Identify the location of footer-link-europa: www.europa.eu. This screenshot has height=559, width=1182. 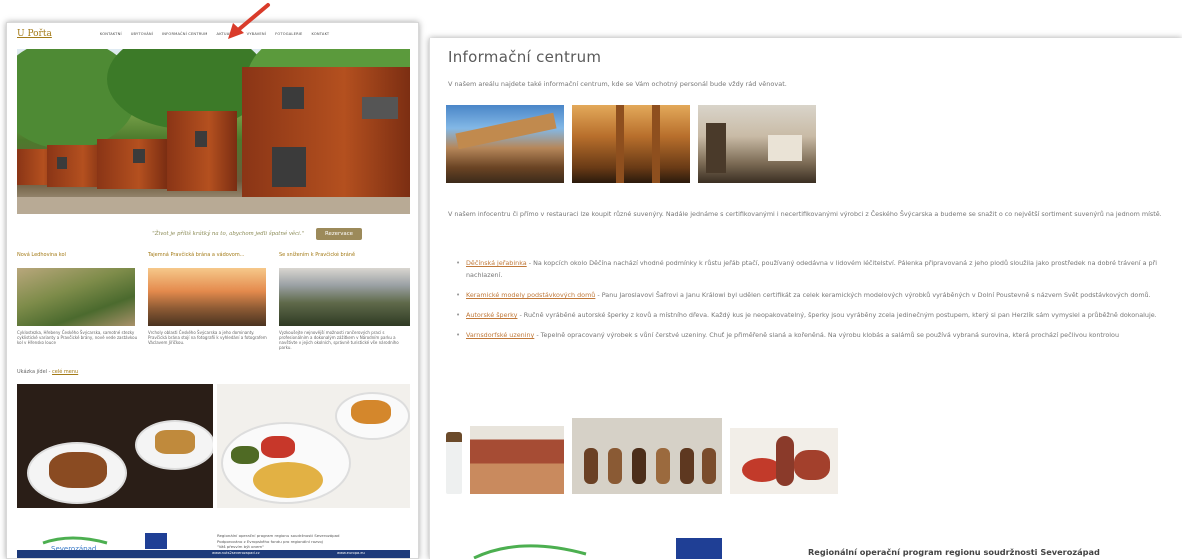
(351, 553).